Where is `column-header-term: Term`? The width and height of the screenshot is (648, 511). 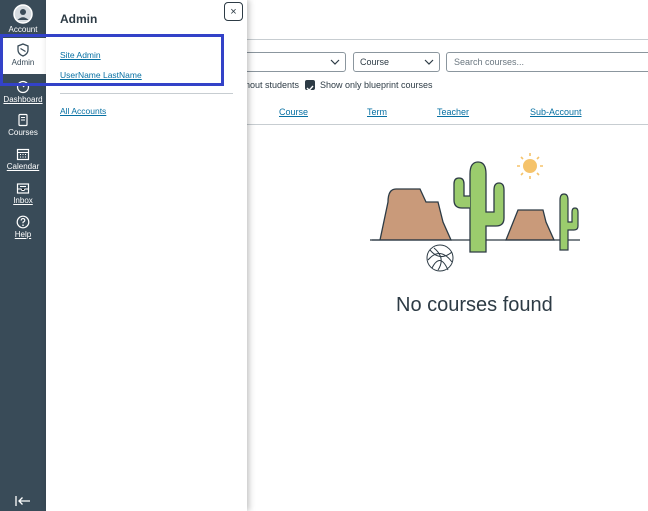
column-header-term: Term is located at coordinates (377, 112).